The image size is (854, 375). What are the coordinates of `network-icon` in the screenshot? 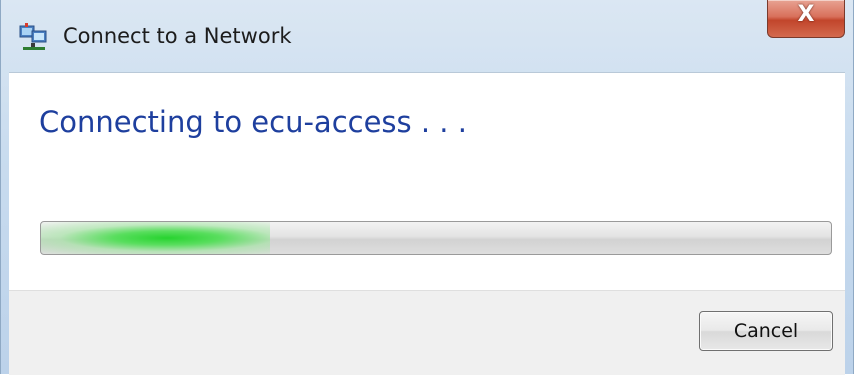 It's located at (33, 36).